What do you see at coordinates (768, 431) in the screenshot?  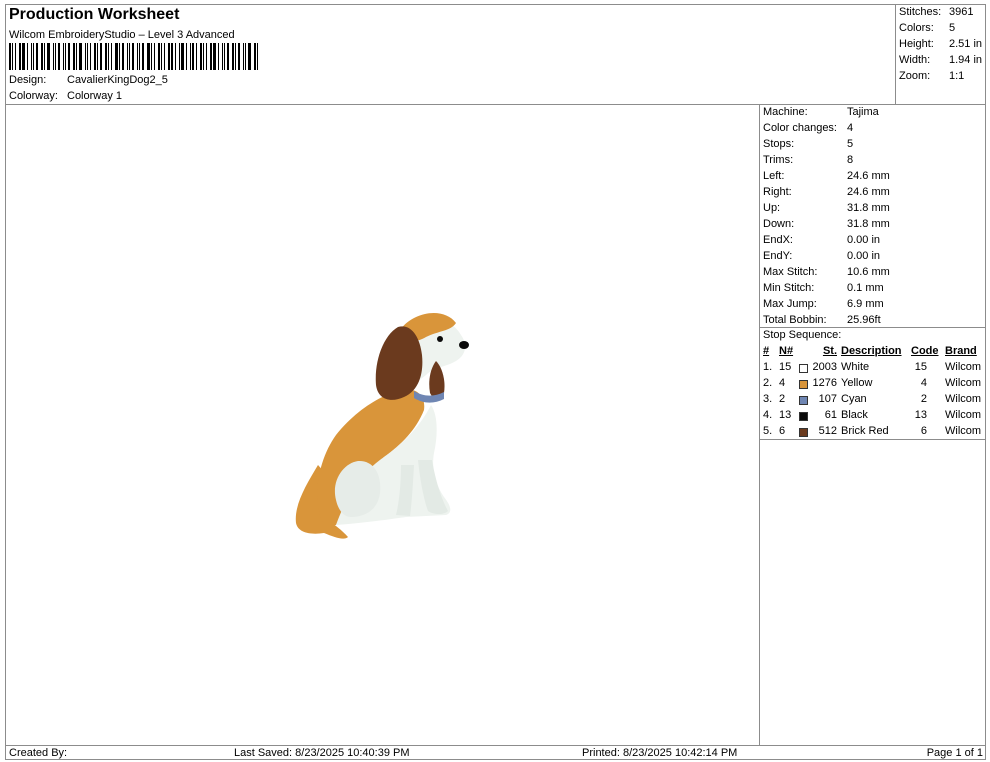 I see `seq-num: 5.` at bounding box center [768, 431].